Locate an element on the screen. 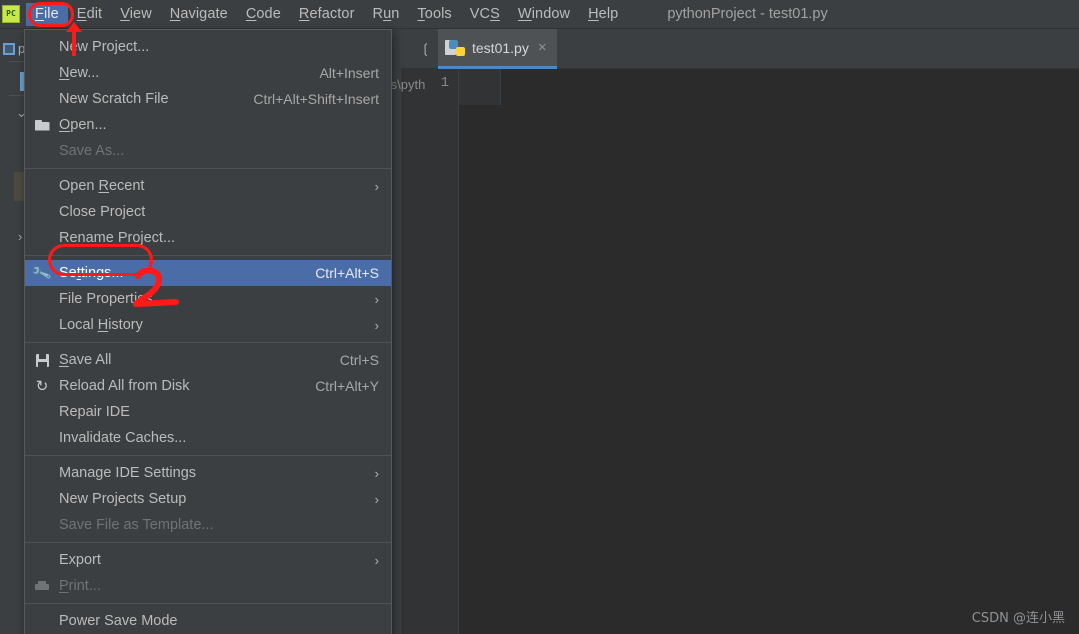 This screenshot has width=1079, height=634. menu-item-power-save-mode: Power Save Mode is located at coordinates (208, 621).